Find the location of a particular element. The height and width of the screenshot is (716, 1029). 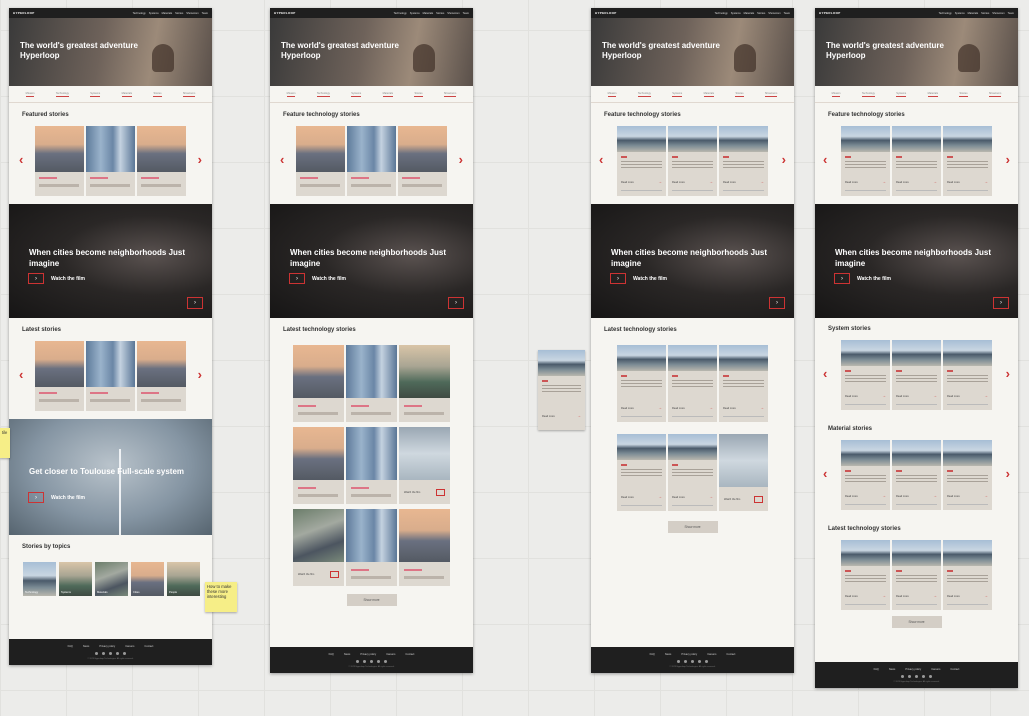

topic-tile: People is located at coordinates (183, 579).